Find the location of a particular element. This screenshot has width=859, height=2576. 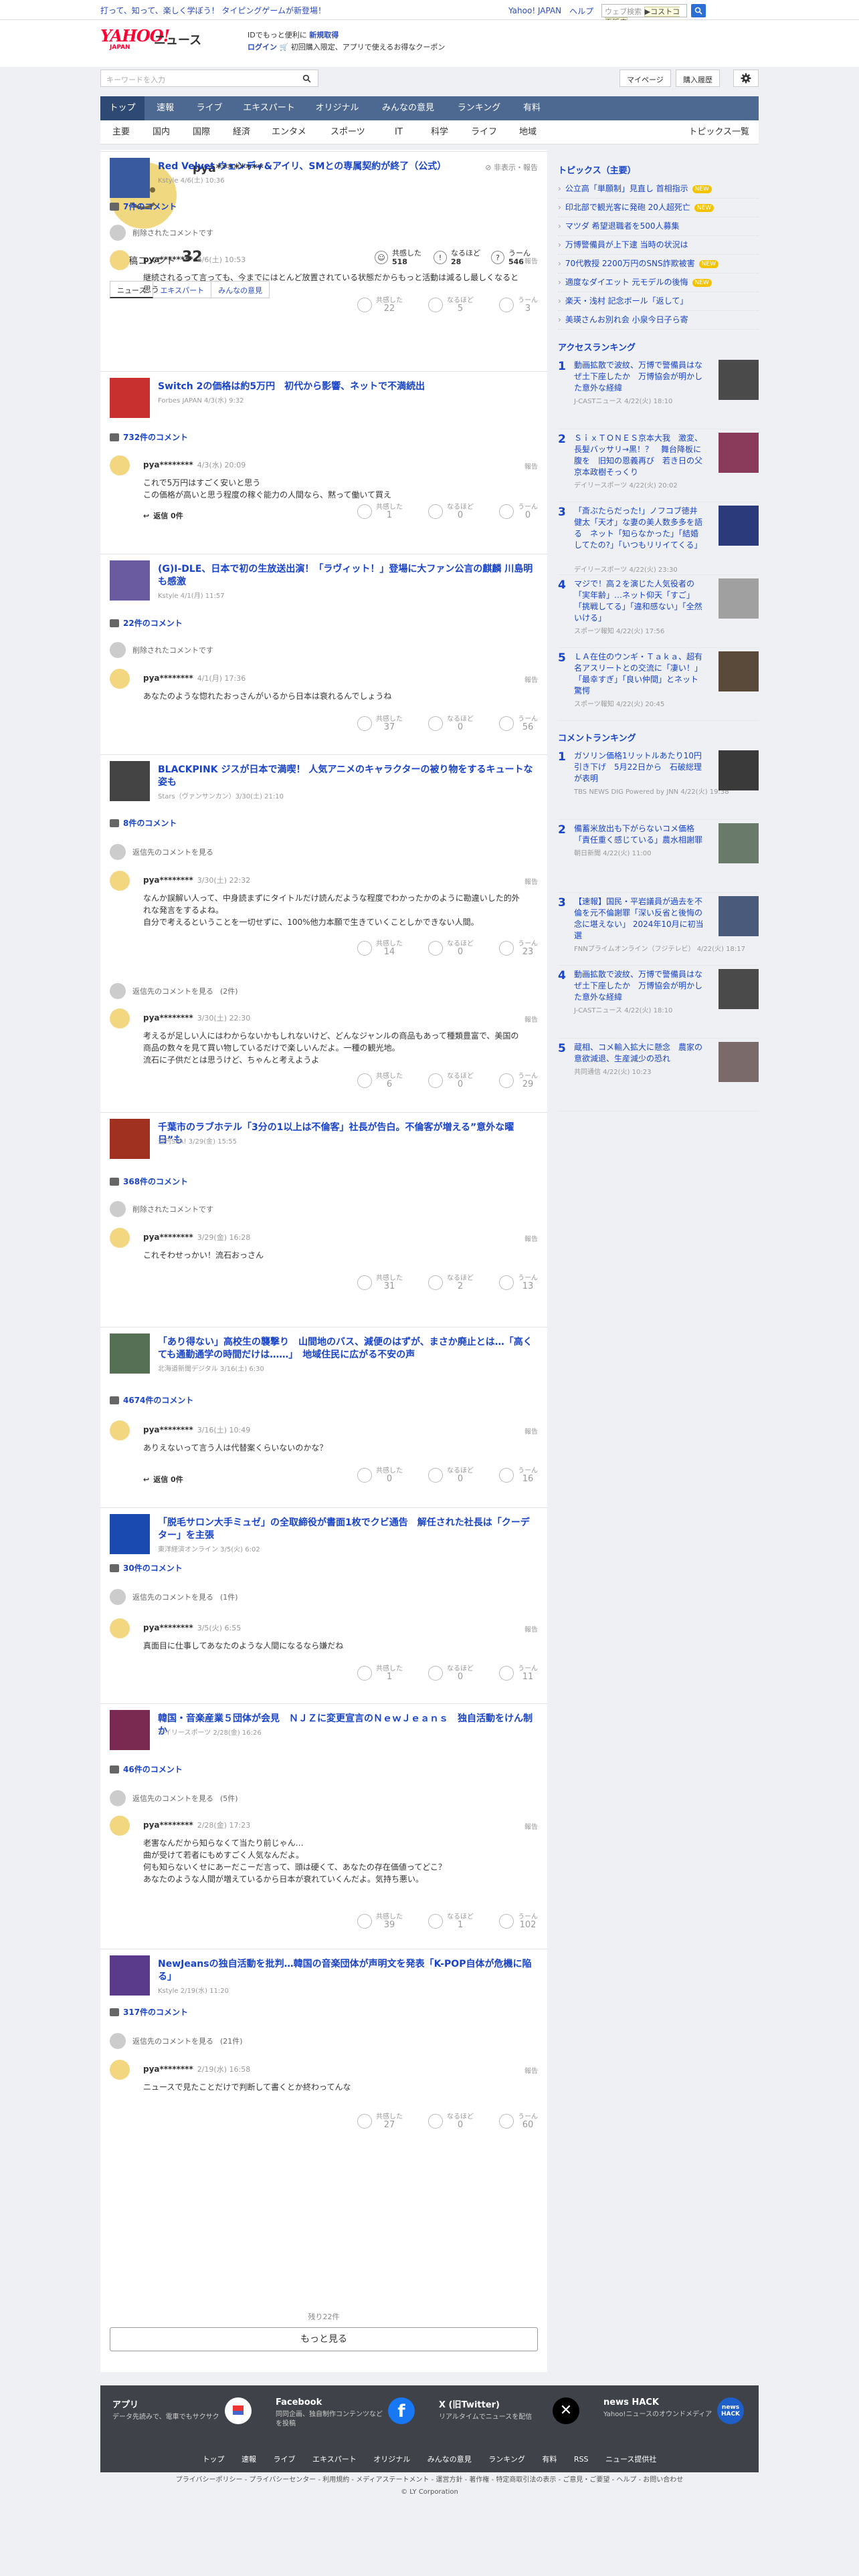

category-main: 主要 is located at coordinates (121, 132).